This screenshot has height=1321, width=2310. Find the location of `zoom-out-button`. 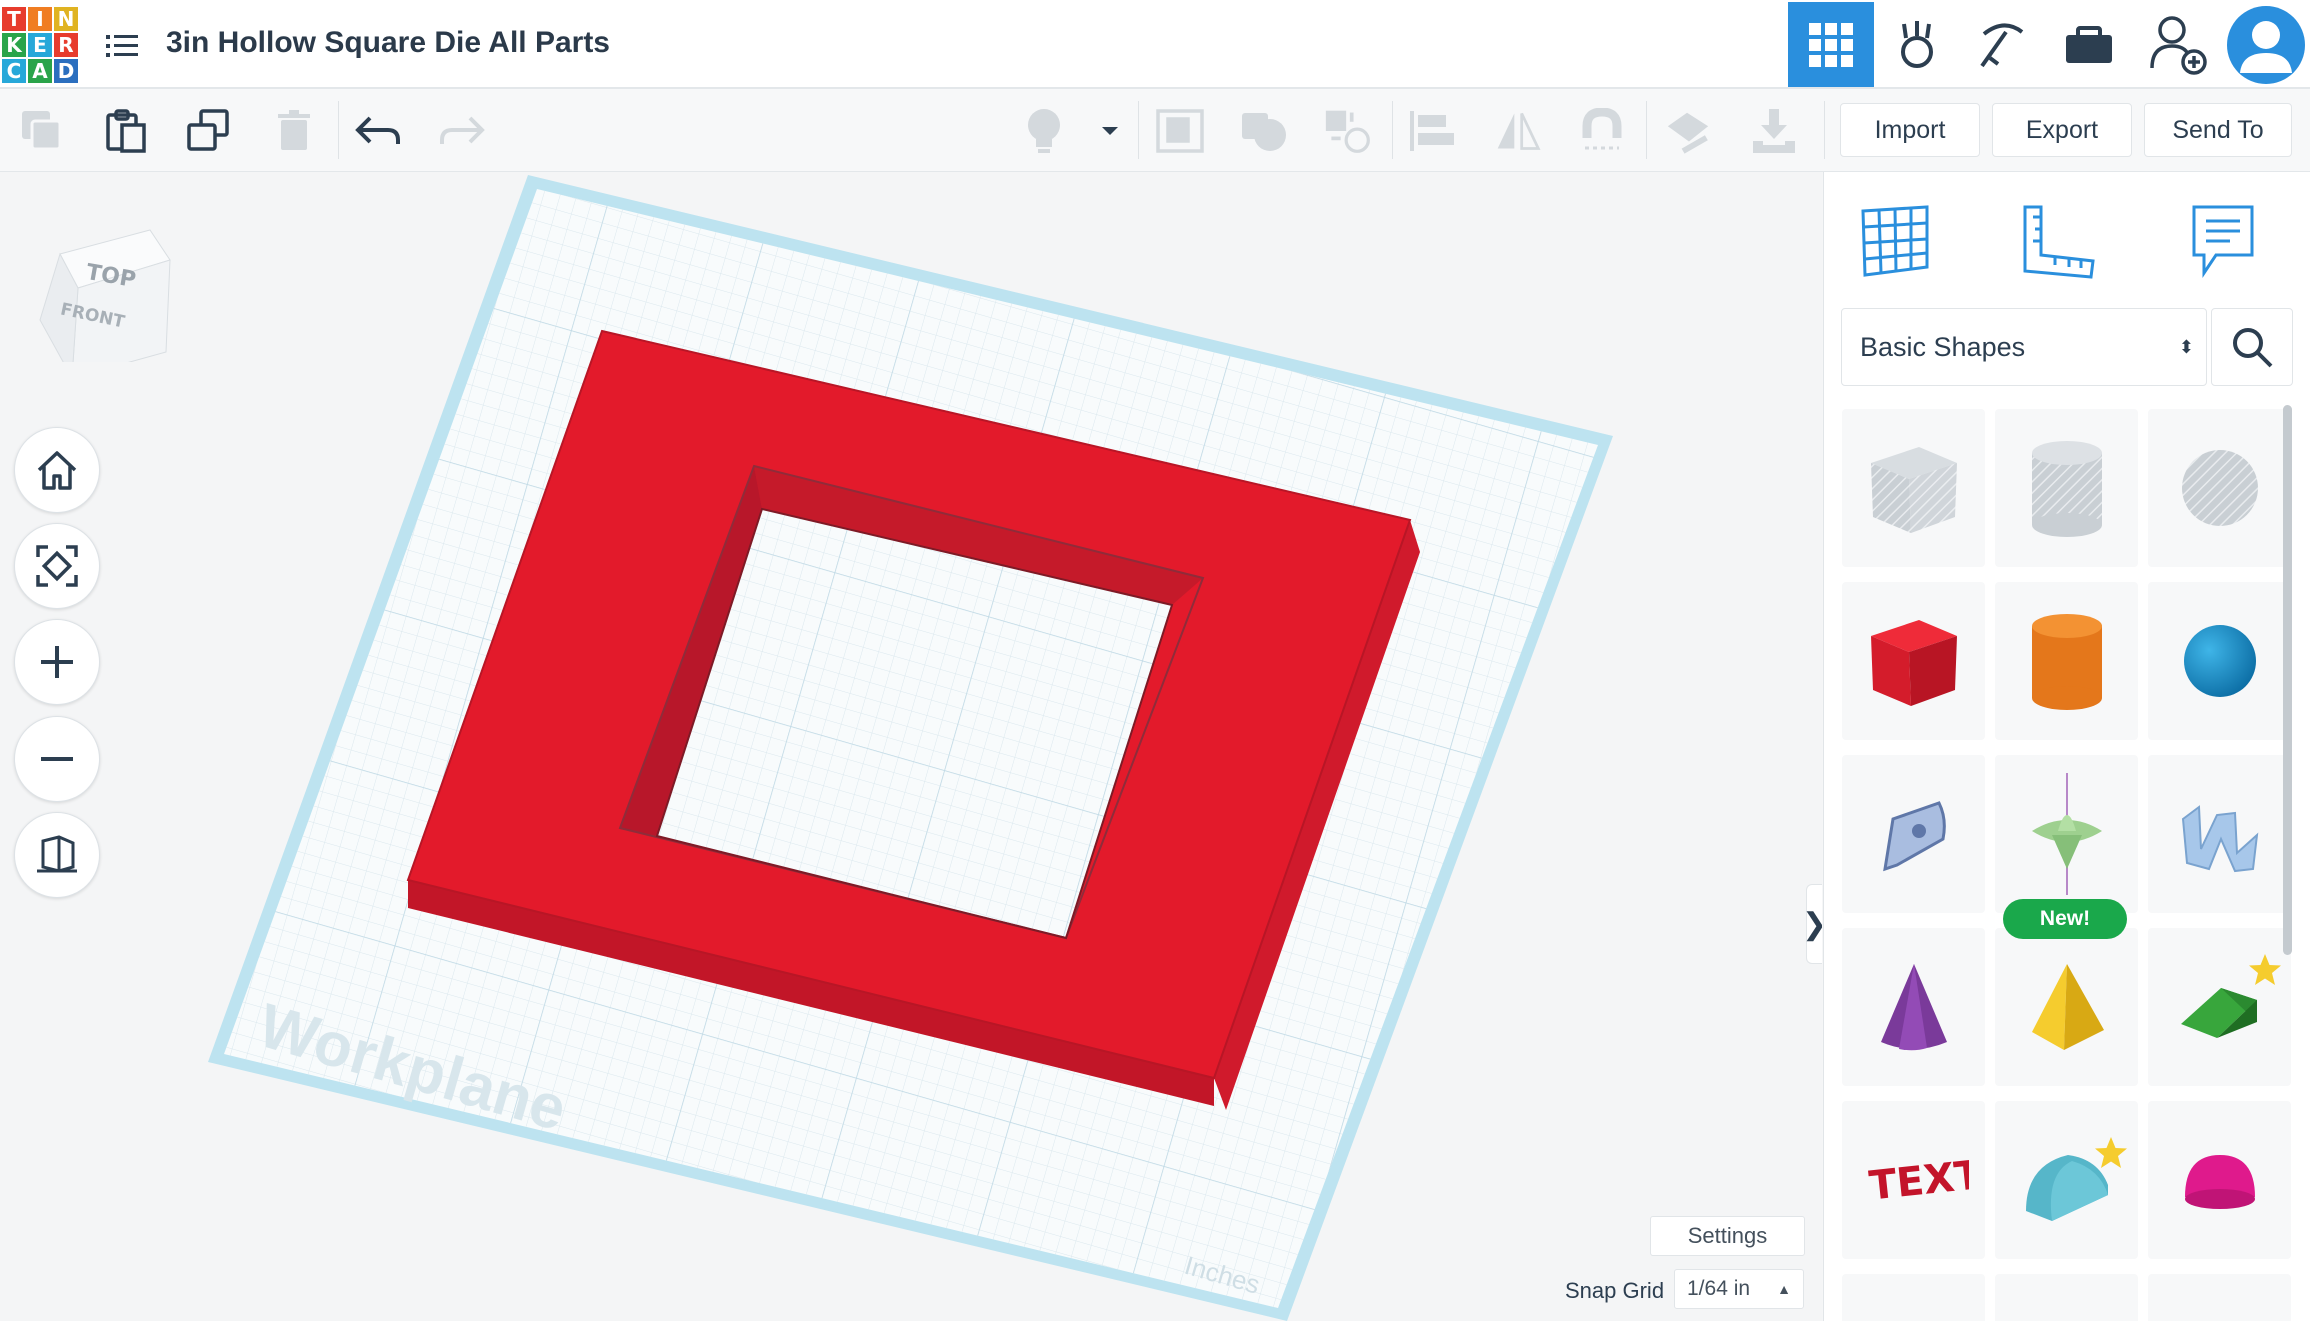

zoom-out-button is located at coordinates (57, 759).